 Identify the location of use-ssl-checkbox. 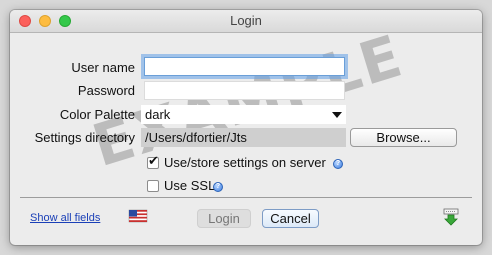
(153, 186).